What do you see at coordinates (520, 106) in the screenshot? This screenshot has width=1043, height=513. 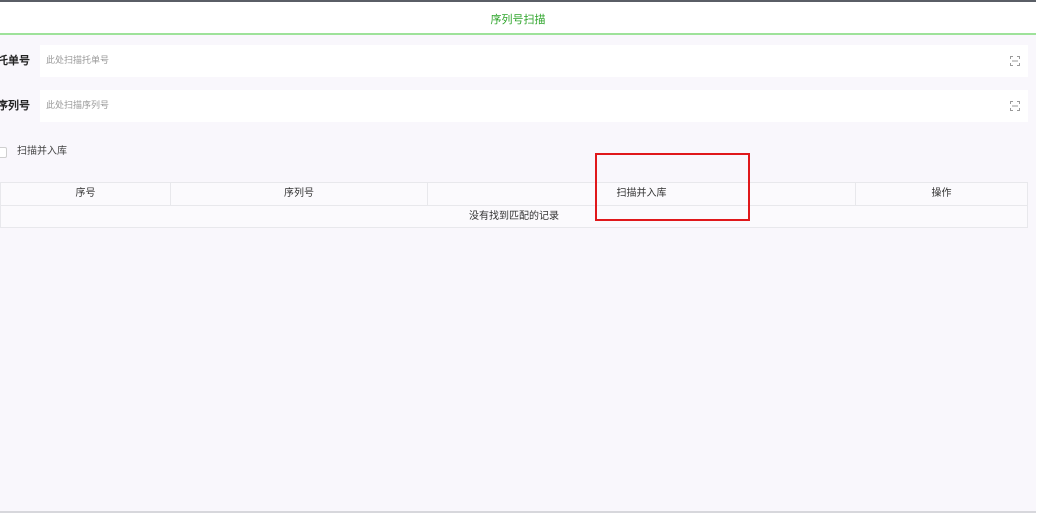 I see `serial-number-input` at bounding box center [520, 106].